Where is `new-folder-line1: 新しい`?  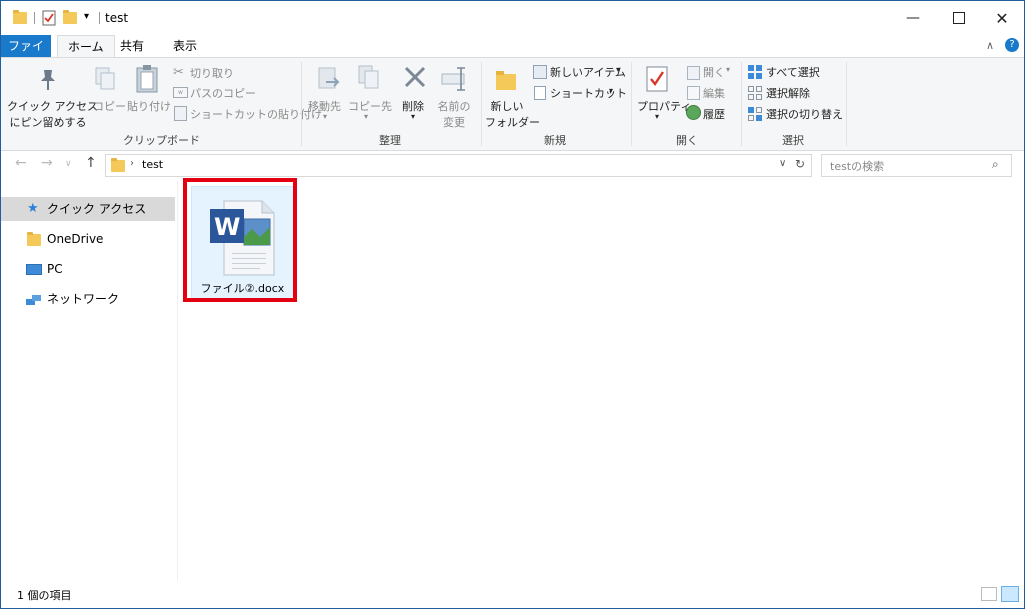
new-folder-line1: 新しい is located at coordinates (507, 106).